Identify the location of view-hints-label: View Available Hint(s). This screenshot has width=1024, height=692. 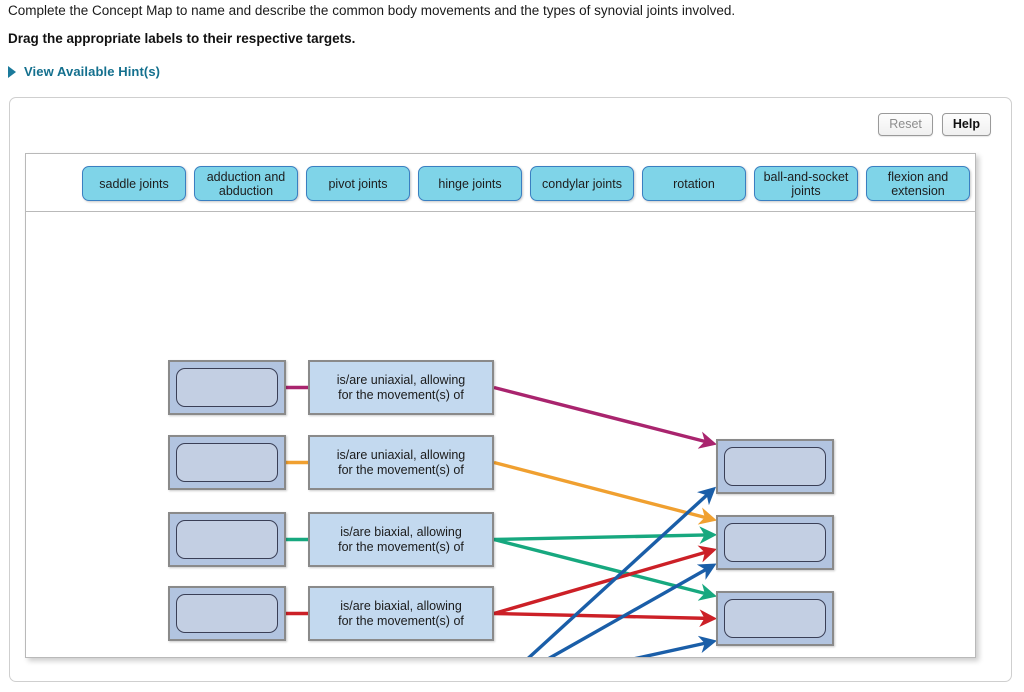
(92, 71).